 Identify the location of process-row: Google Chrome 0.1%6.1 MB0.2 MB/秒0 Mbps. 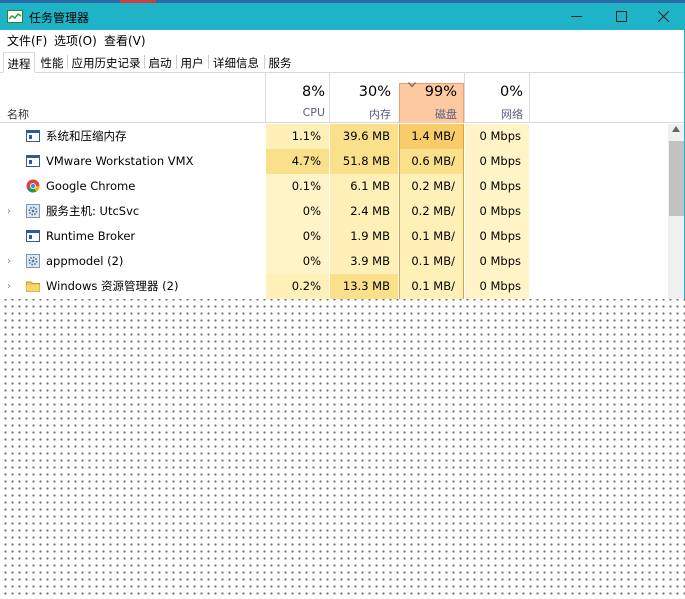
(334, 196).